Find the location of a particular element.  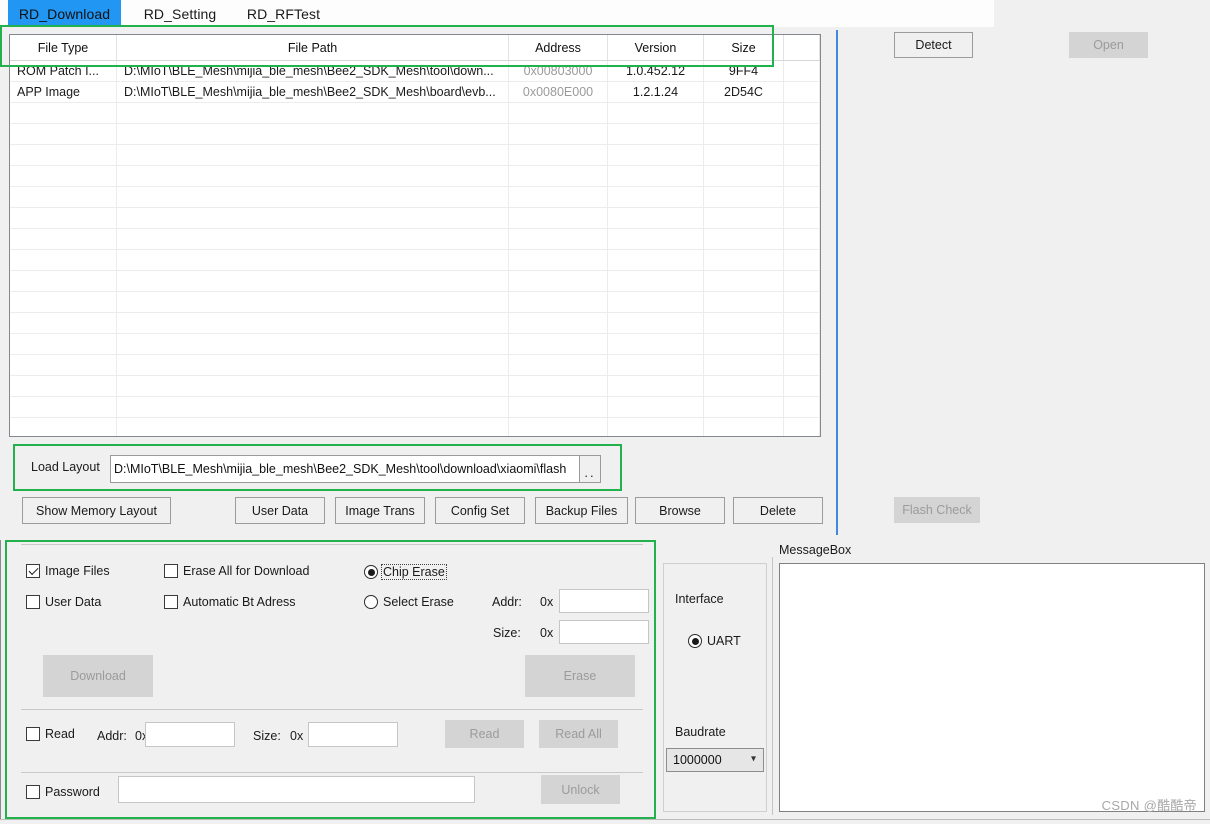

baudrate-select: 1000000 ▾ is located at coordinates (715, 760).